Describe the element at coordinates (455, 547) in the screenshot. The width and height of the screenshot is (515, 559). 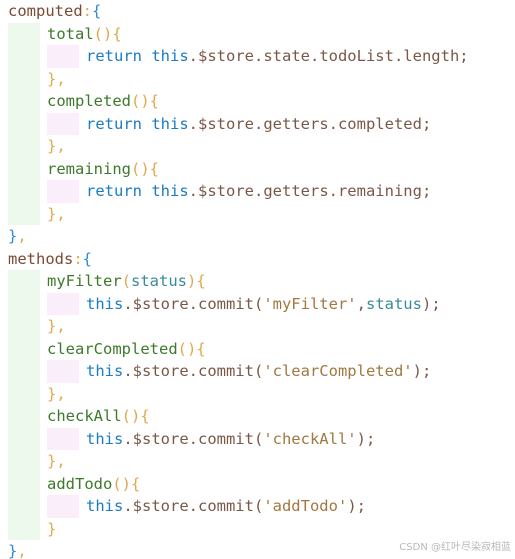
I see `watermark: CSDN @红叶尽染寂相蓝` at that location.